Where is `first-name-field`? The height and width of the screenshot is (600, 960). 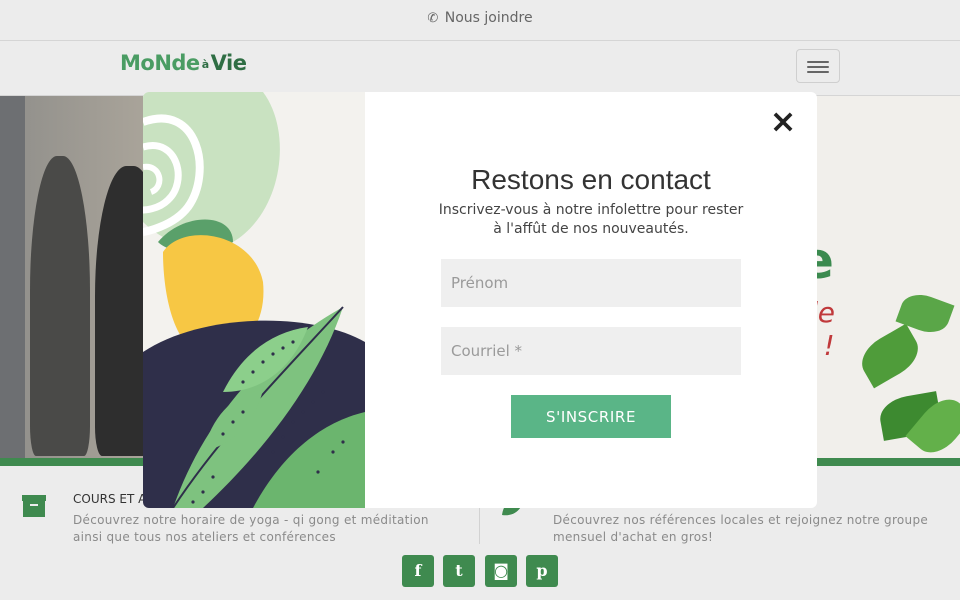 first-name-field is located at coordinates (591, 283).